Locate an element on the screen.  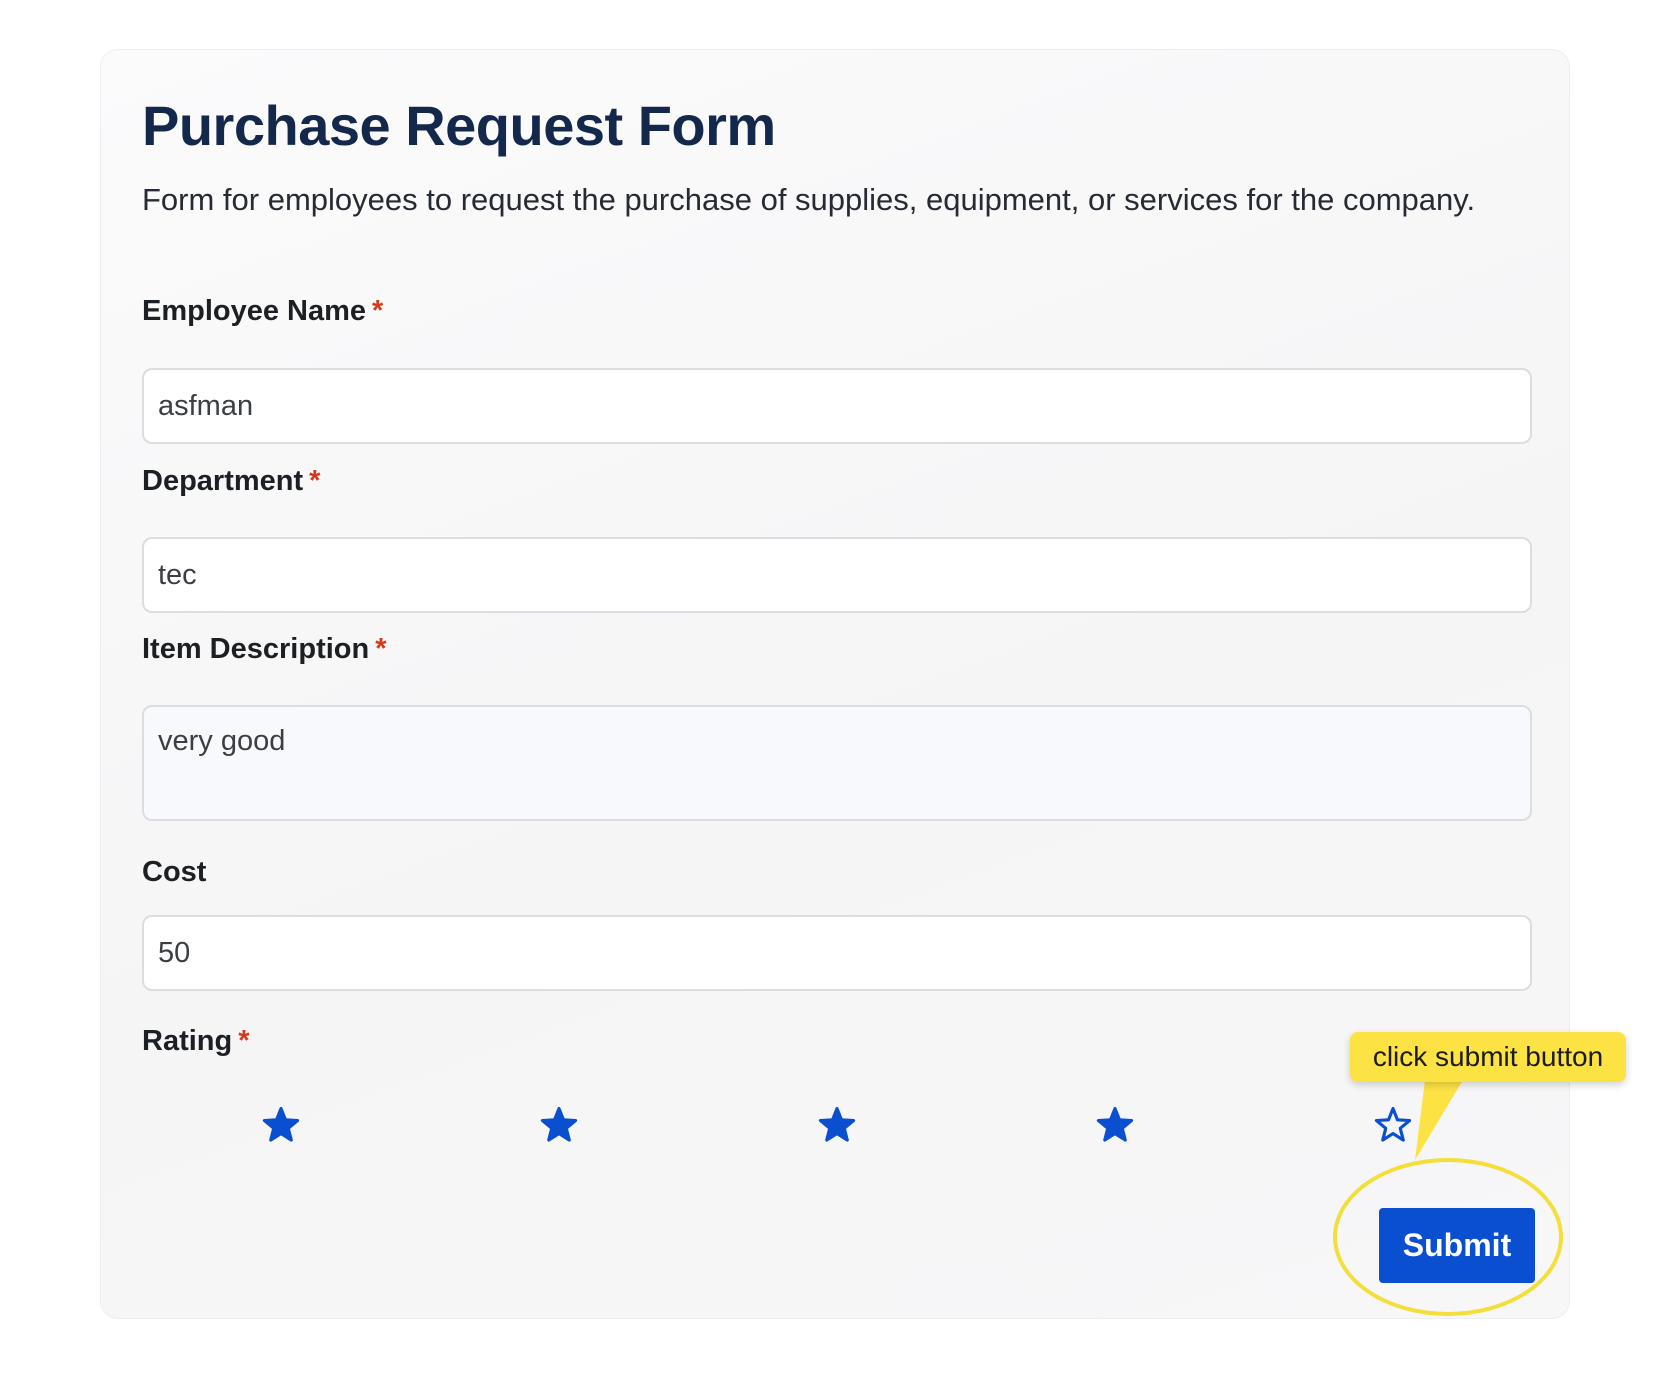
employee-name-label: Employee Name * is located at coordinates (262, 311).